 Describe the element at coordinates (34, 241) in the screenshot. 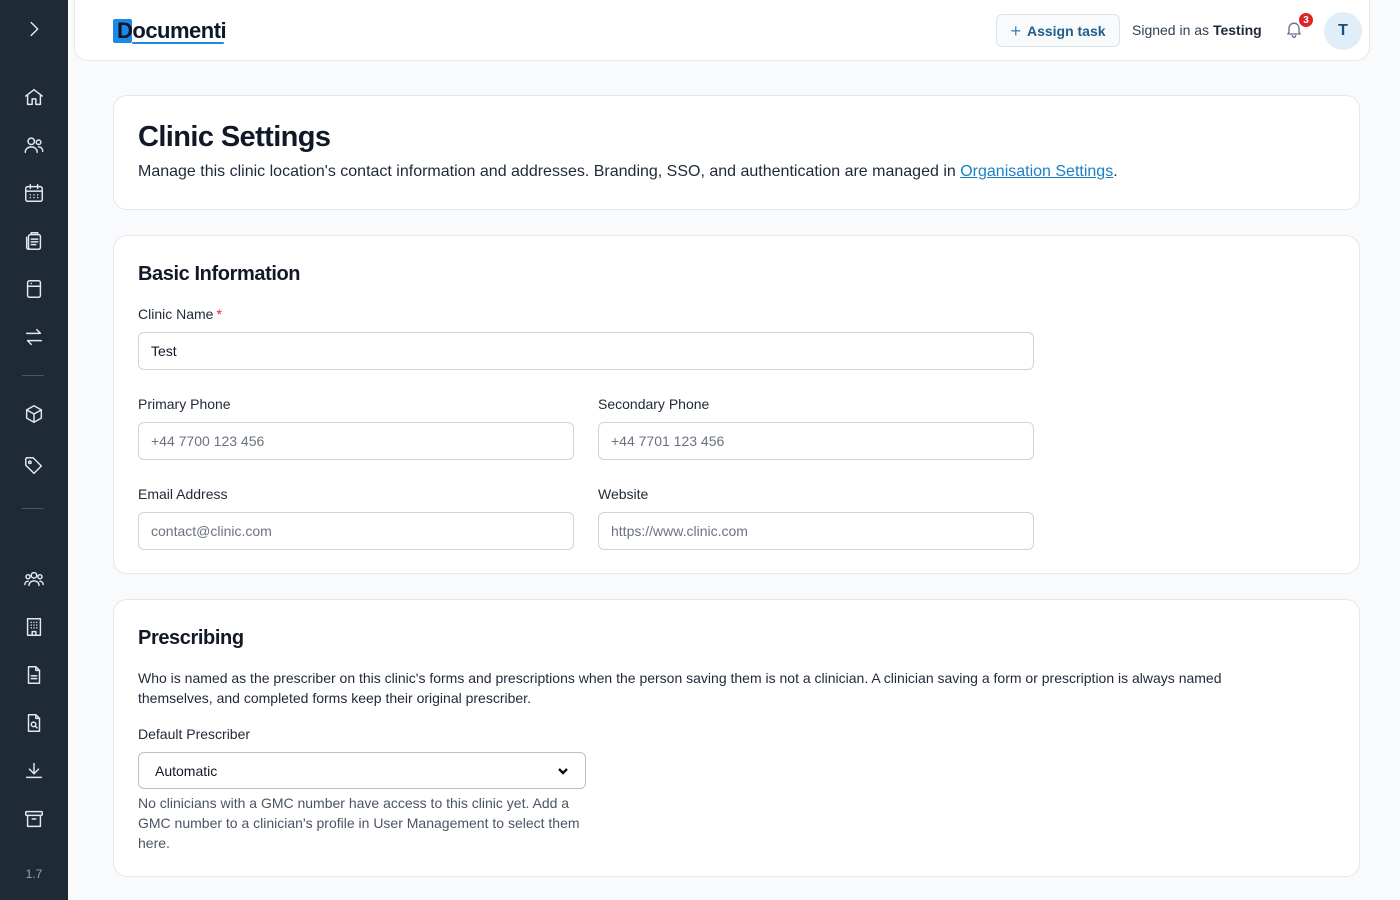

I see `clipboard-icon` at that location.